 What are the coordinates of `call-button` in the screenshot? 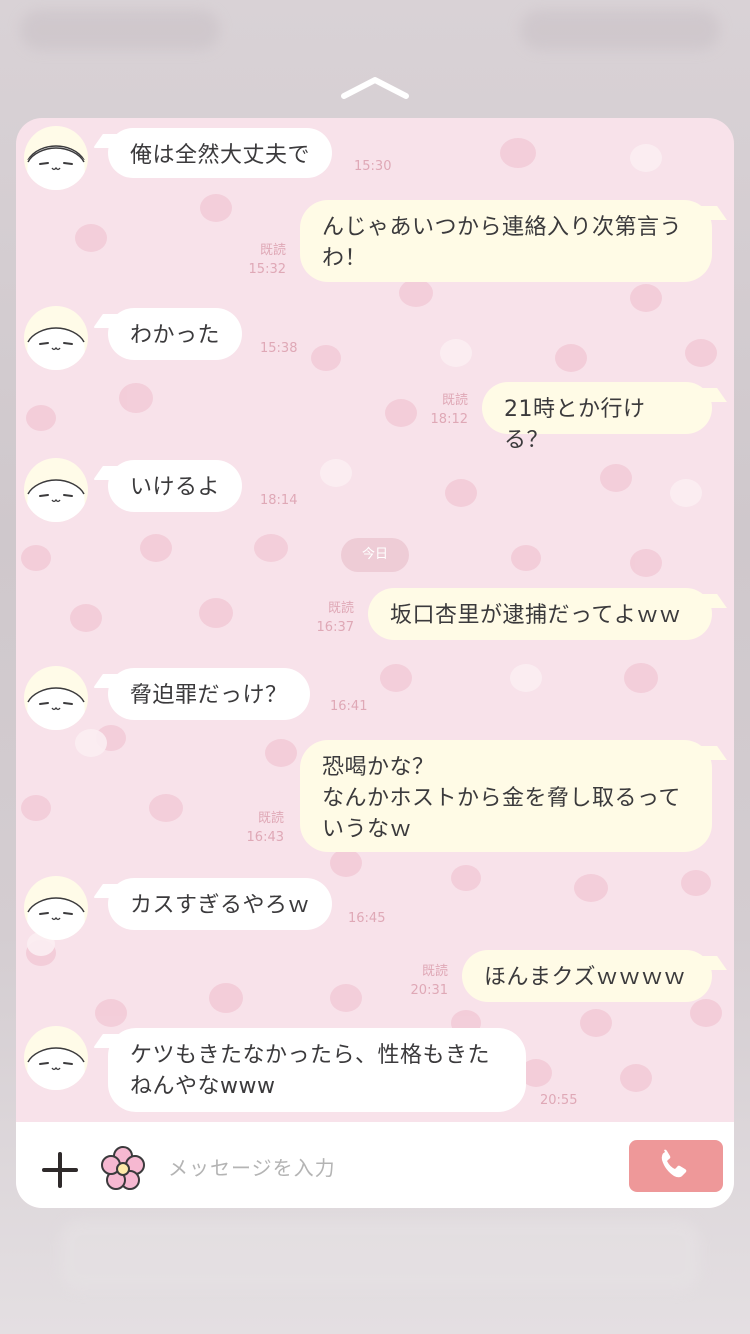 It's located at (676, 1166).